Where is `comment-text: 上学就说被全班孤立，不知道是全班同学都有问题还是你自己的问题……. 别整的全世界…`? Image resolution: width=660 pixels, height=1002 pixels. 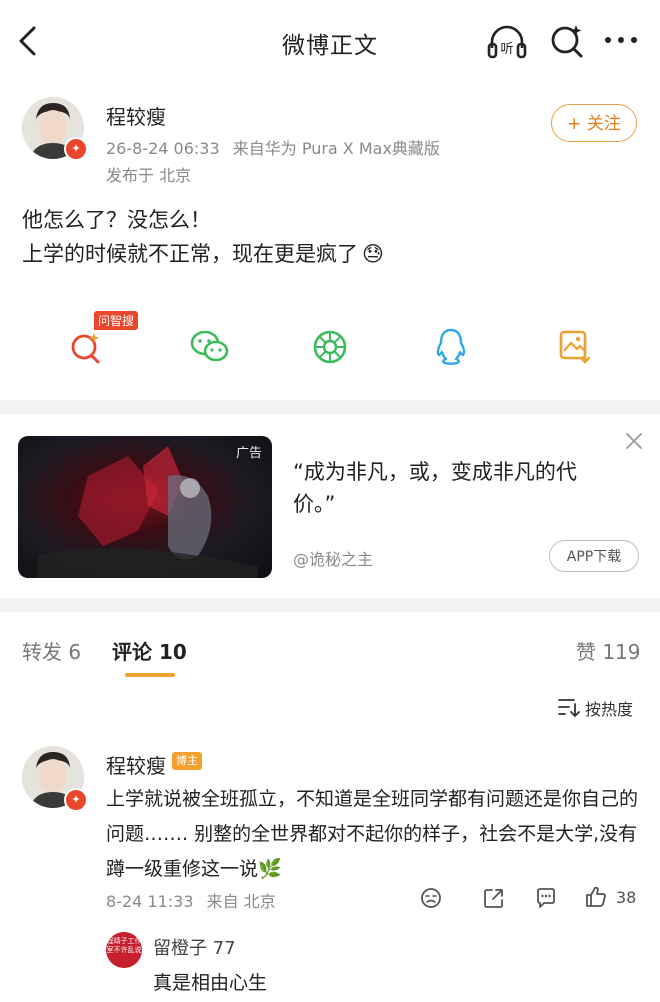 comment-text: 上学就说被全班孤立，不知道是全班同学都有问题还是你自己的问题……. 别整的全世界… is located at coordinates (372, 834).